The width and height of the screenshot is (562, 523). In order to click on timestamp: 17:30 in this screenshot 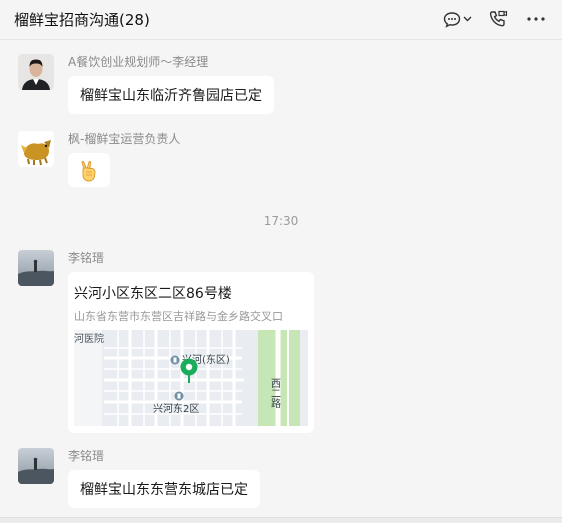, I will do `click(281, 221)`.